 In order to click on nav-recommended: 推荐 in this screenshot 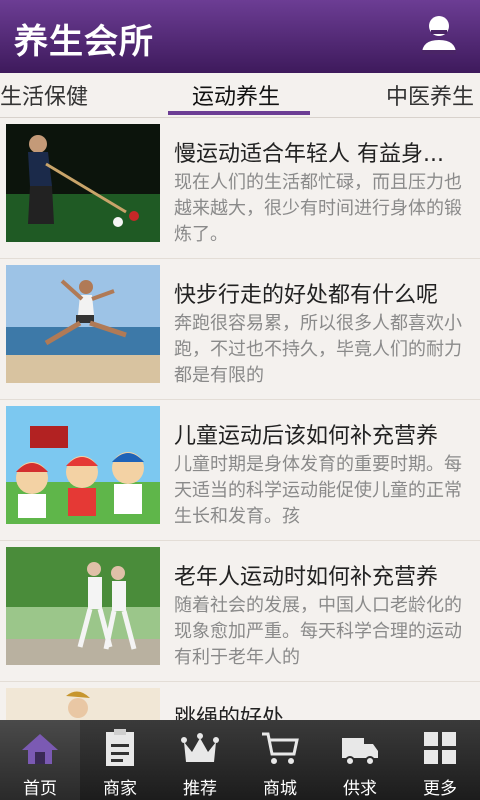, I will do `click(200, 760)`.